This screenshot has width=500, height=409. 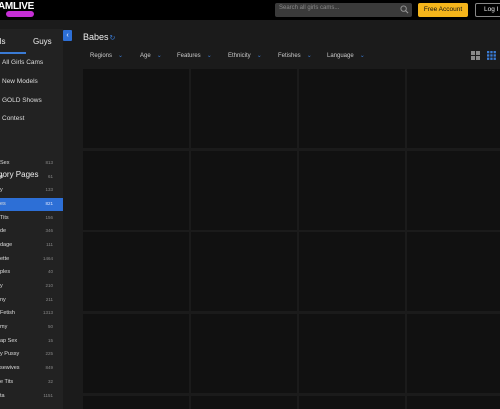 What do you see at coordinates (49, 367) in the screenshot?
I see `category-count: 849` at bounding box center [49, 367].